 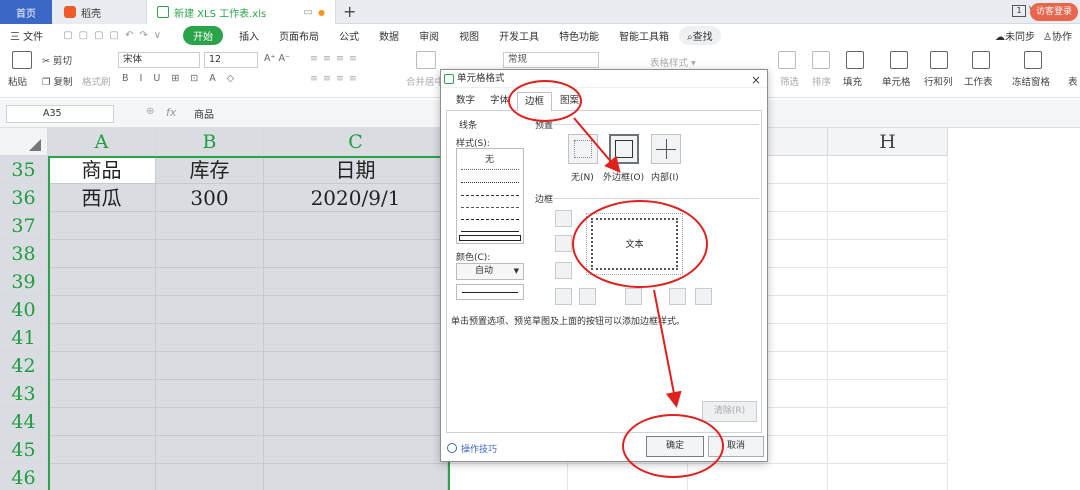 What do you see at coordinates (535, 101) in the screenshot?
I see `tab-border: 边框` at bounding box center [535, 101].